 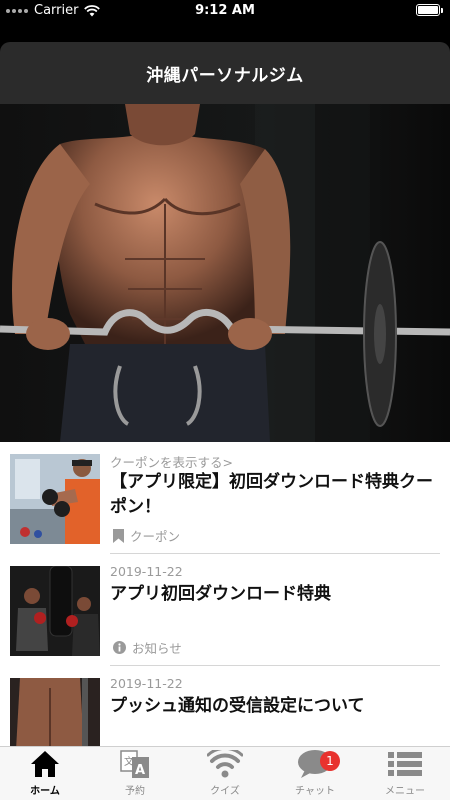 What do you see at coordinates (225, 791) in the screenshot?
I see `tab-quiz-label: クイズ` at bounding box center [225, 791].